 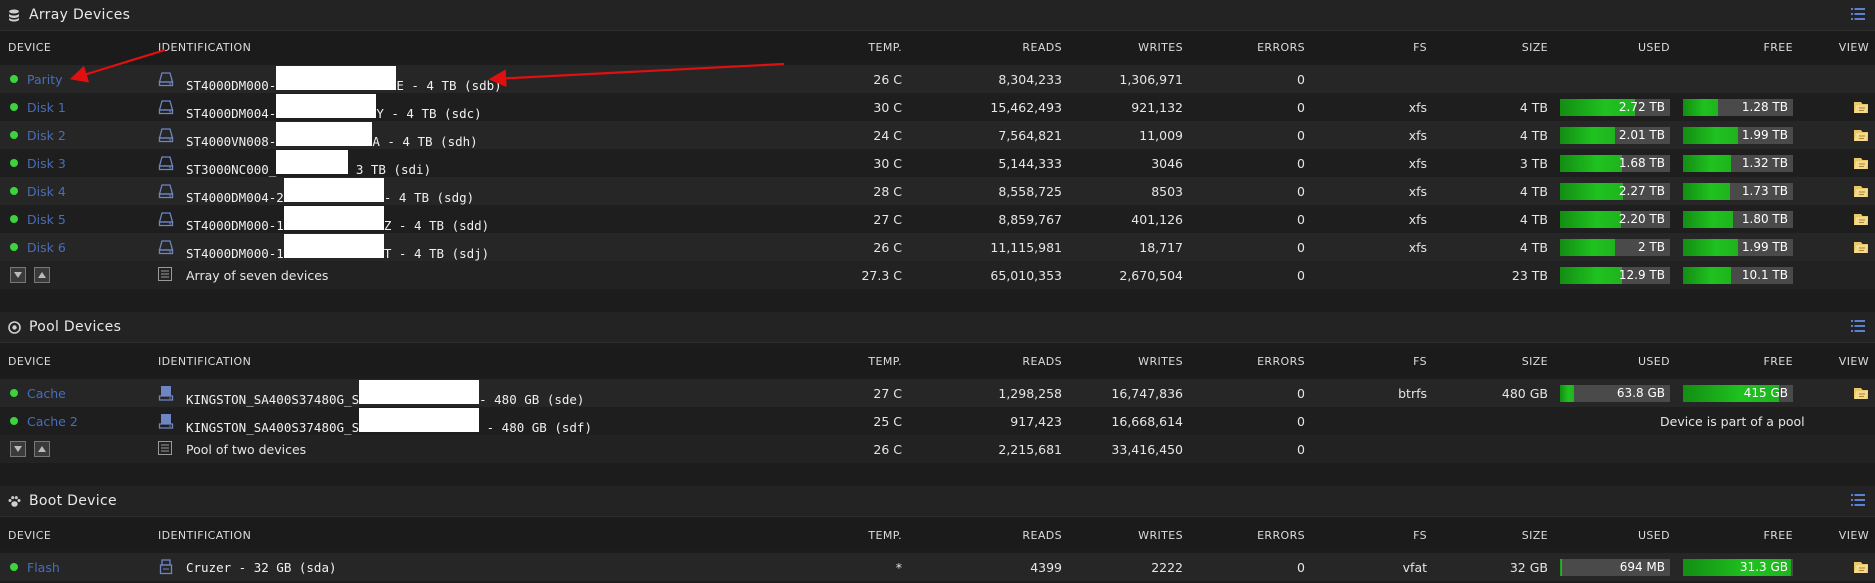 What do you see at coordinates (898, 567) in the screenshot?
I see `temp-value: *` at bounding box center [898, 567].